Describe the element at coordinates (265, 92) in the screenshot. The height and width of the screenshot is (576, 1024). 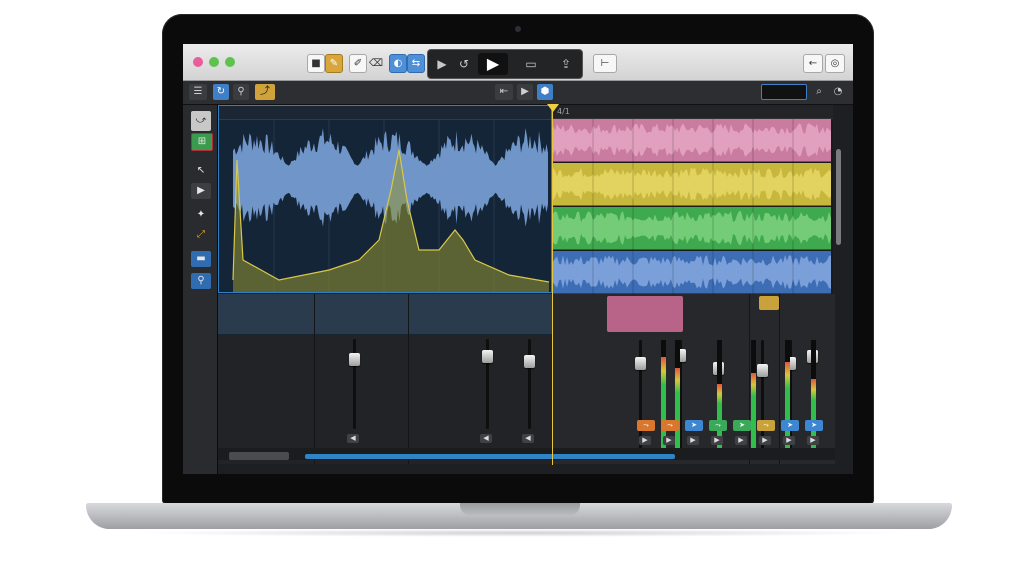
I see `smart-tool-icon: ⤴` at that location.